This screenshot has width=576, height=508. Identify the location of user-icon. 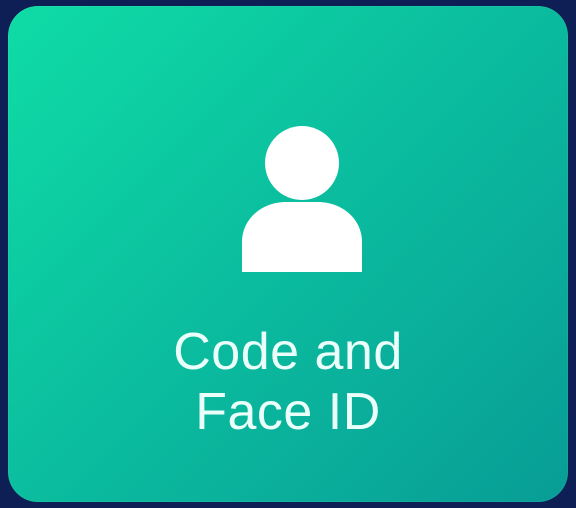
(302, 198).